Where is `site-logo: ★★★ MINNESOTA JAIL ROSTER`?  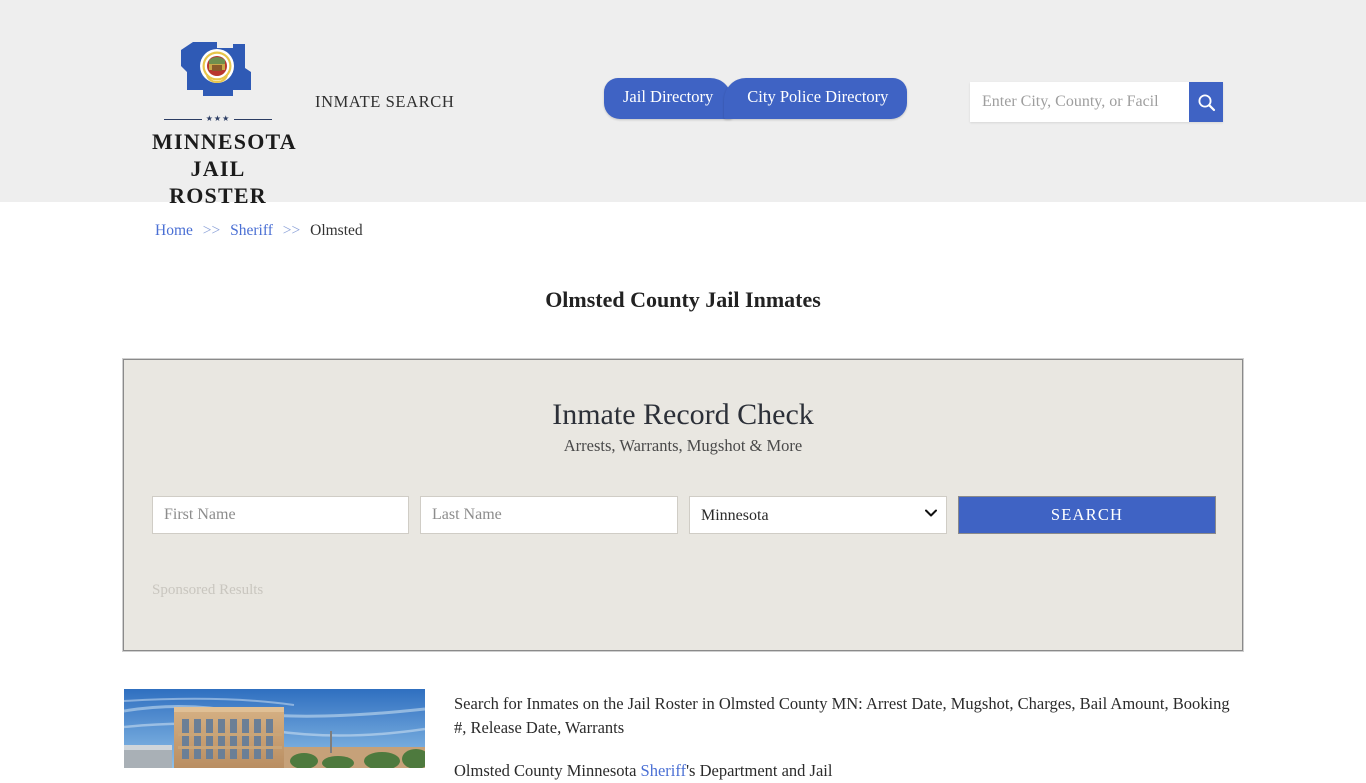
site-logo: ★★★ MINNESOTA JAIL ROSTER is located at coordinates (224, 123).